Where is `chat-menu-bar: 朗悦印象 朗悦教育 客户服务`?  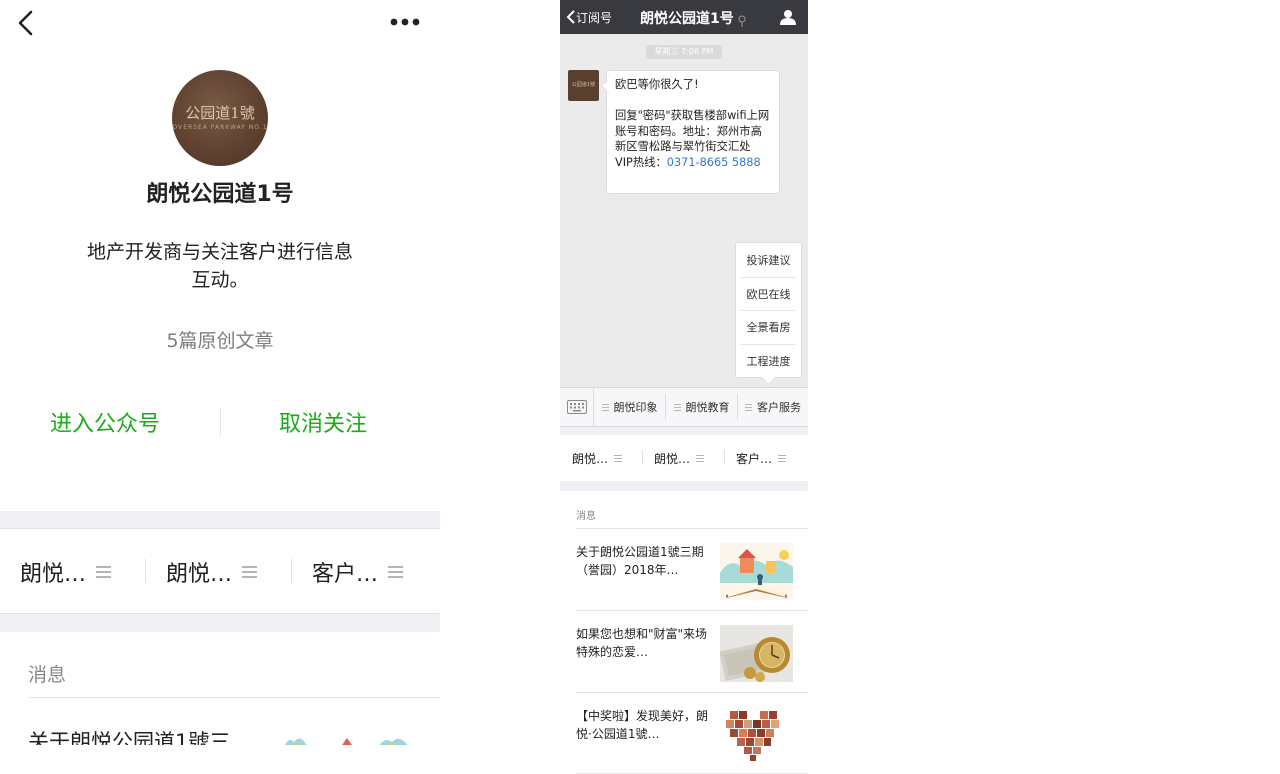 chat-menu-bar: 朗悦印象 朗悦教育 客户服务 is located at coordinates (684, 407).